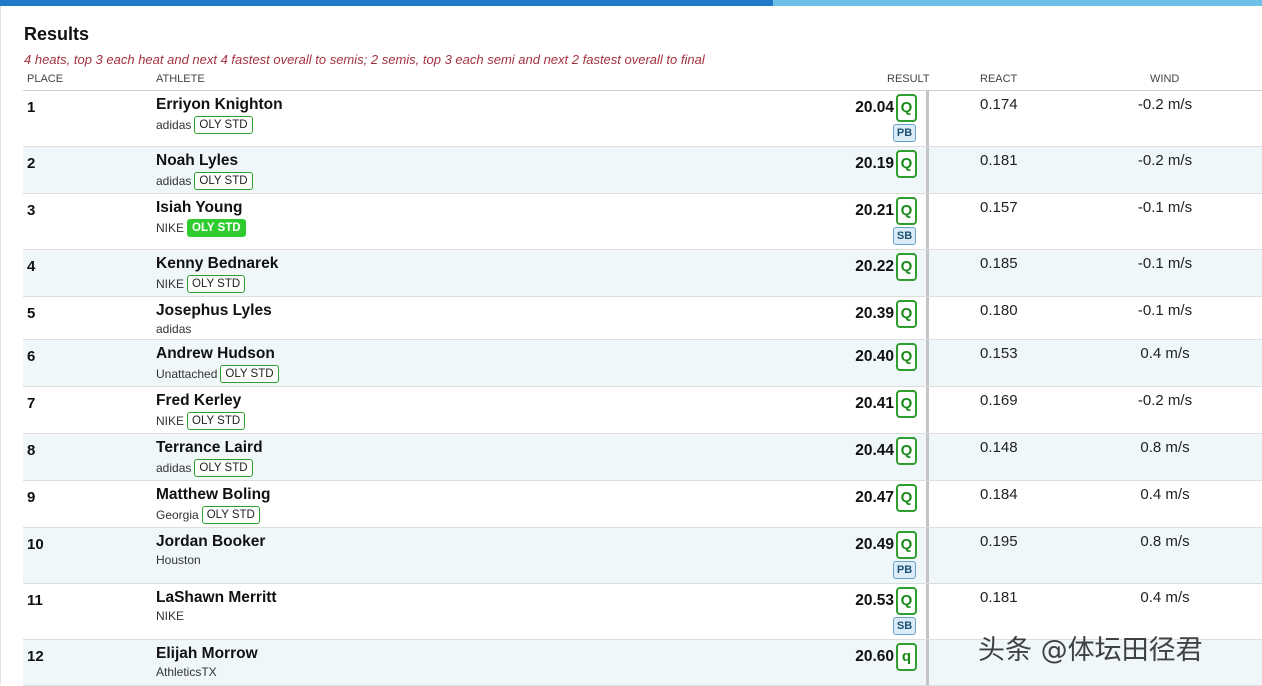 The image size is (1262, 686). Describe the element at coordinates (874, 450) in the screenshot. I see `result-time: 20.44` at that location.